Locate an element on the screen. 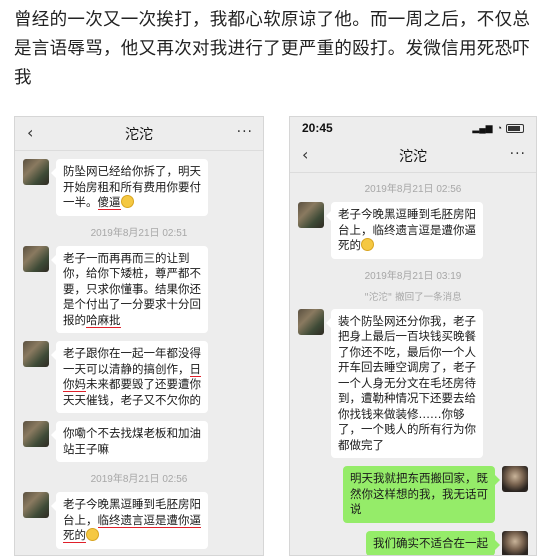 Image resolution: width=550 pixels, height=556 pixels. message-bubble: 你嘞个不去找煤老板和加油站王子嘛 is located at coordinates (129, 441).